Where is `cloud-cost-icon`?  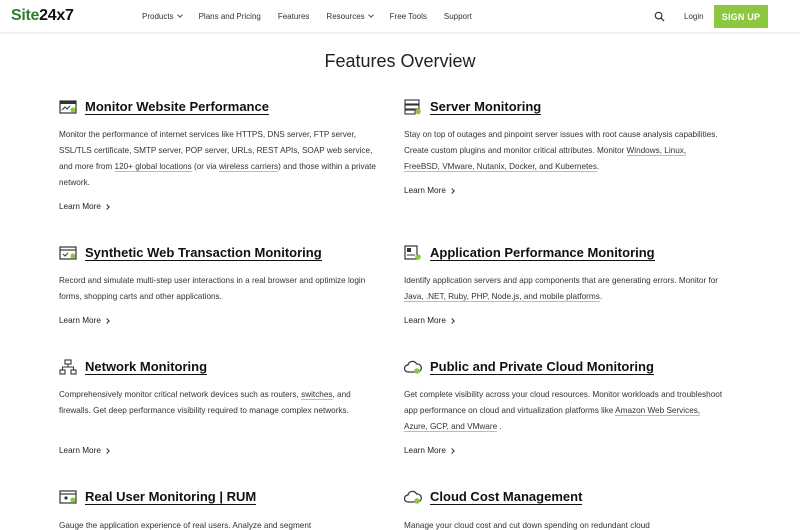
cloud-cost-icon is located at coordinates (413, 497).